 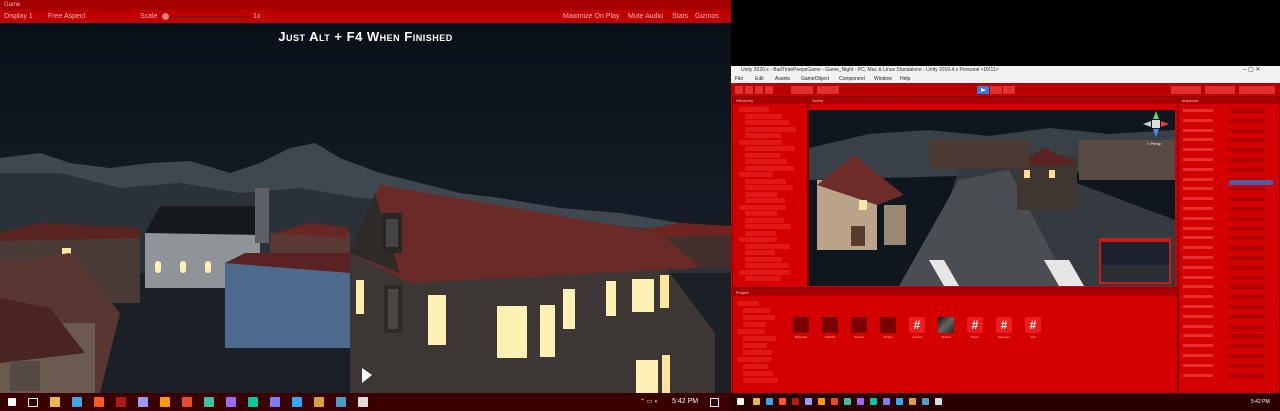 I want to click on scene-view-panel: Scene < Persp, so click(x=993, y=192).